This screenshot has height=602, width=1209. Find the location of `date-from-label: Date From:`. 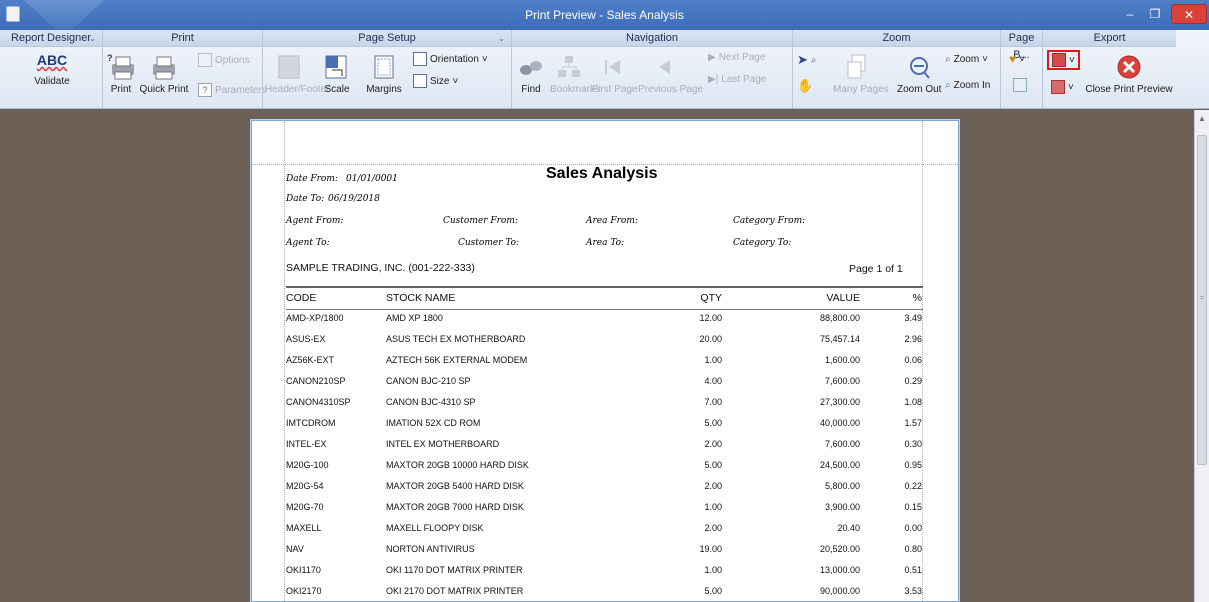

date-from-label: Date From: is located at coordinates (312, 179).